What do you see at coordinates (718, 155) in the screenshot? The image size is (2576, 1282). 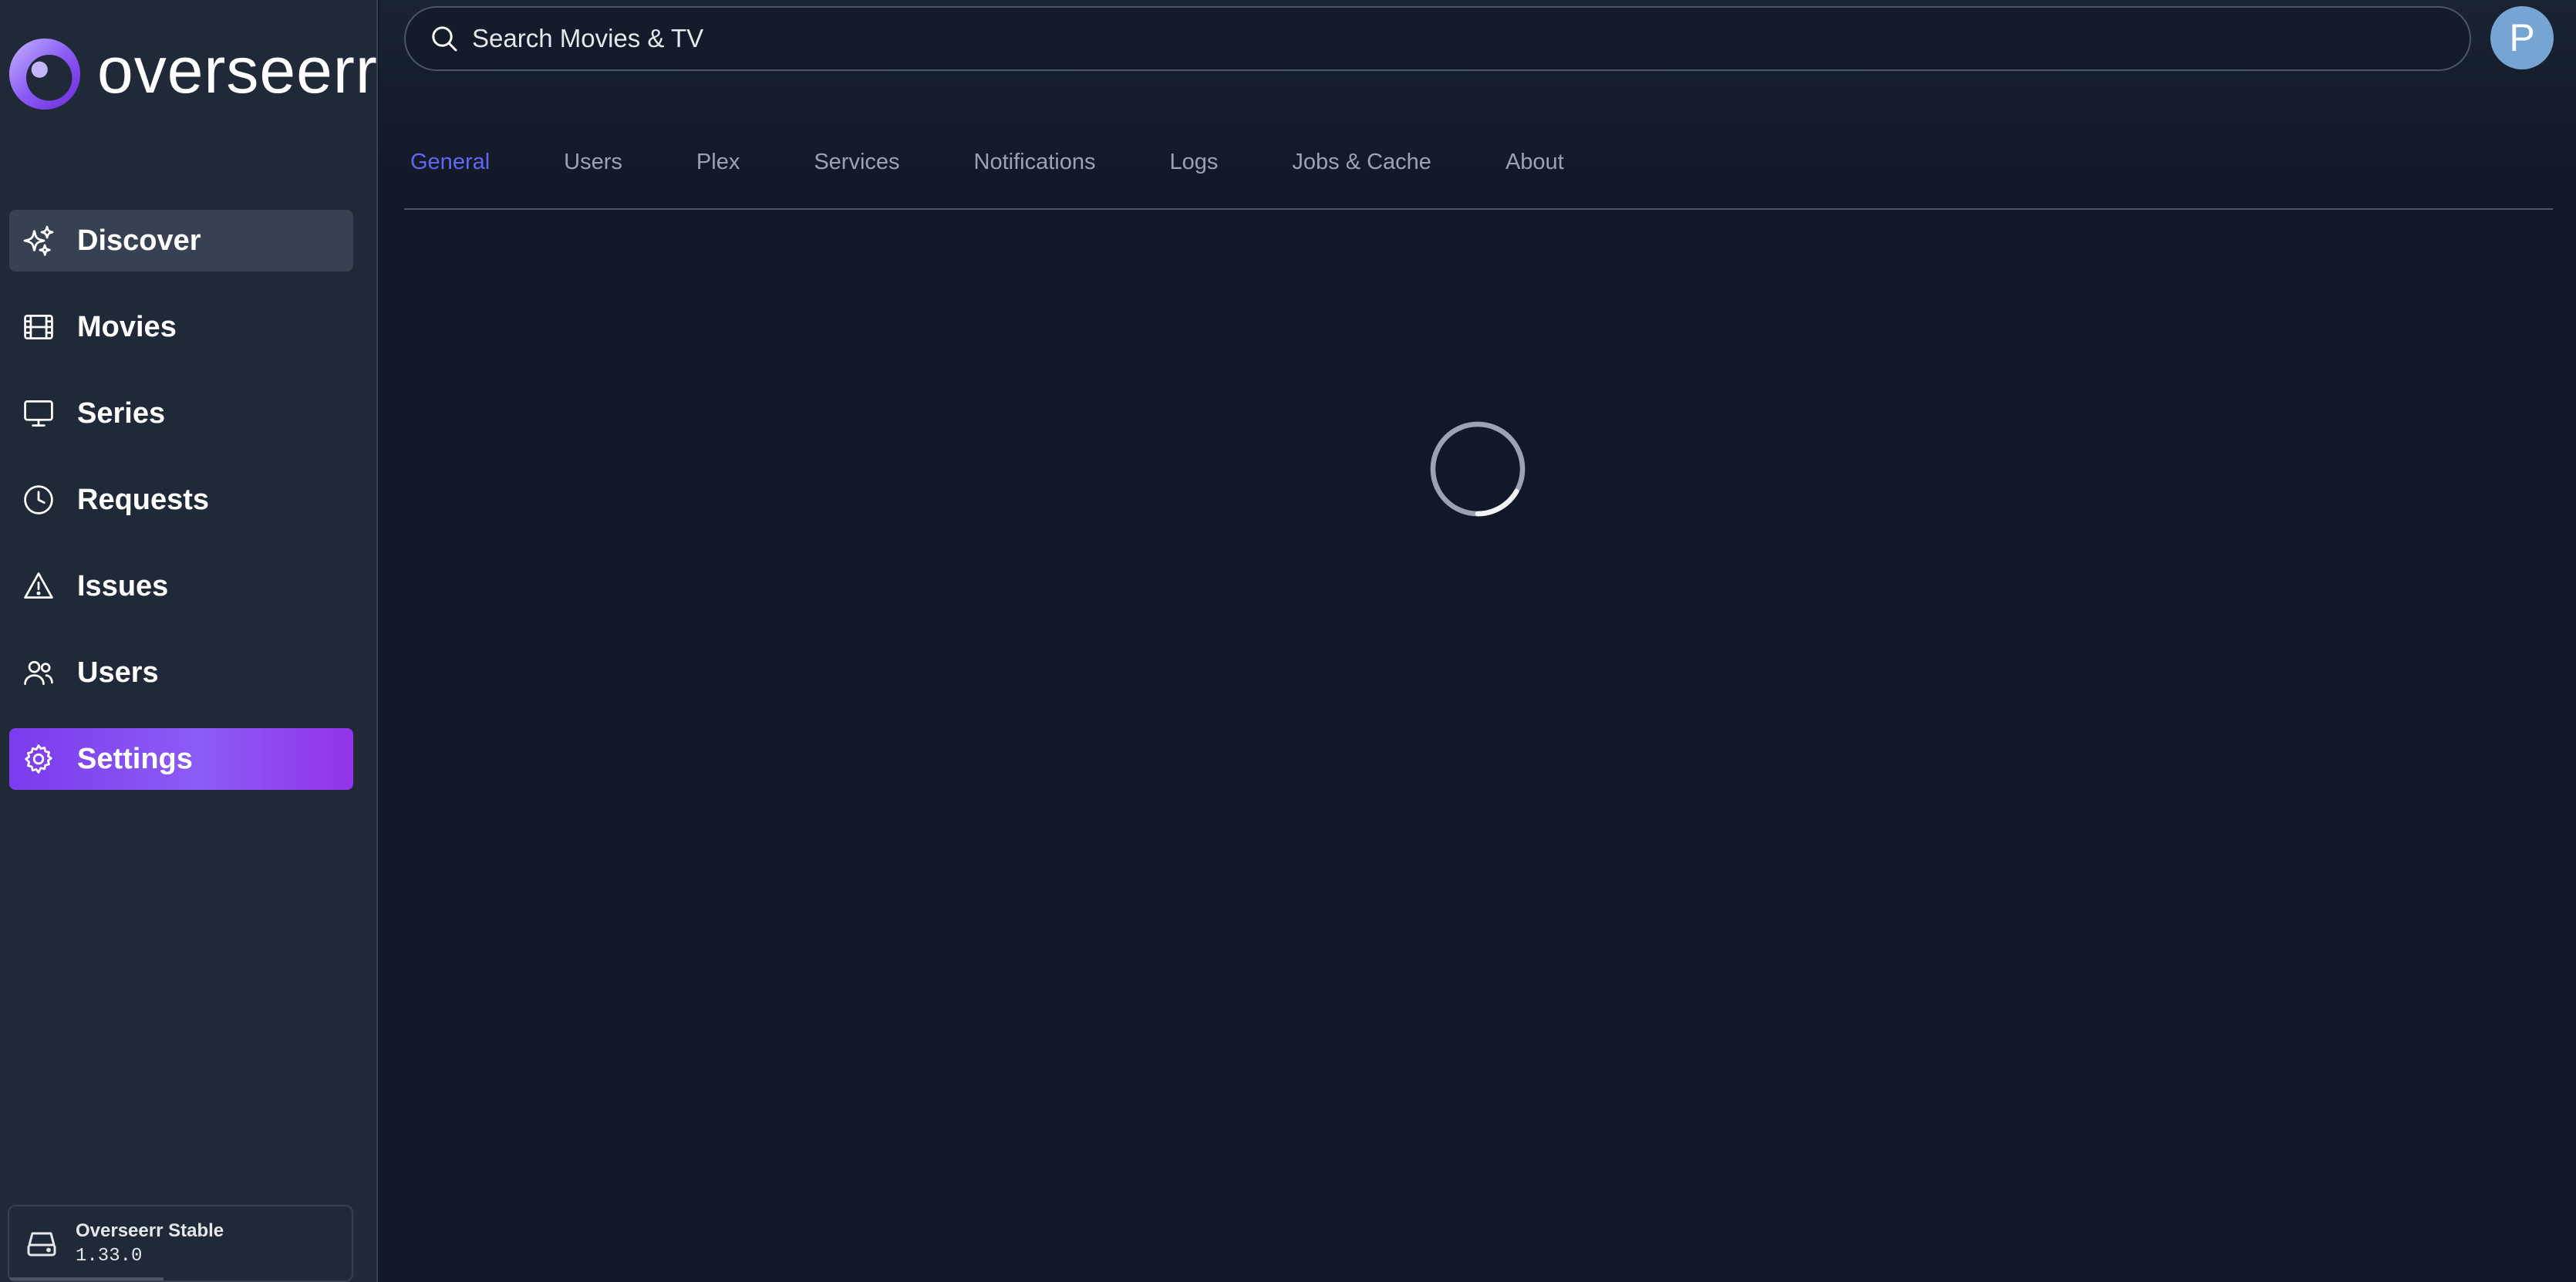 I see `tab-plex: Plex` at bounding box center [718, 155].